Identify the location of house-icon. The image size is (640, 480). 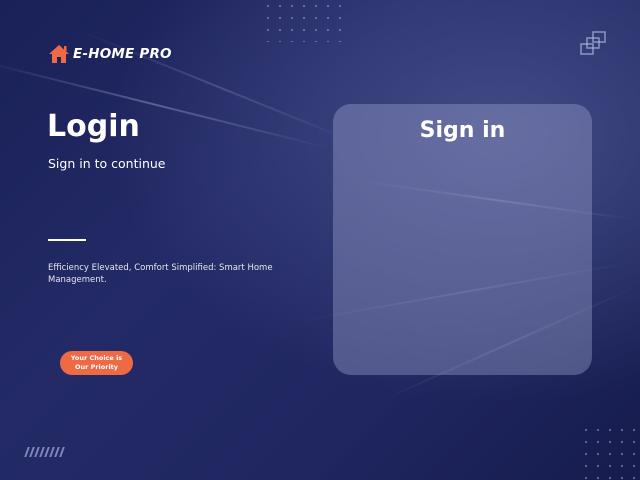
(59, 54).